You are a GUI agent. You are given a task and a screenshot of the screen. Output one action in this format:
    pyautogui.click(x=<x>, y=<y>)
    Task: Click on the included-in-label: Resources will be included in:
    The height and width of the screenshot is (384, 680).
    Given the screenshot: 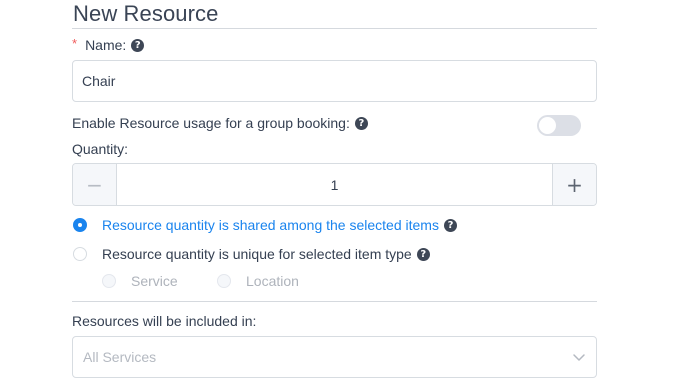 What is the action you would take?
    pyautogui.click(x=164, y=321)
    